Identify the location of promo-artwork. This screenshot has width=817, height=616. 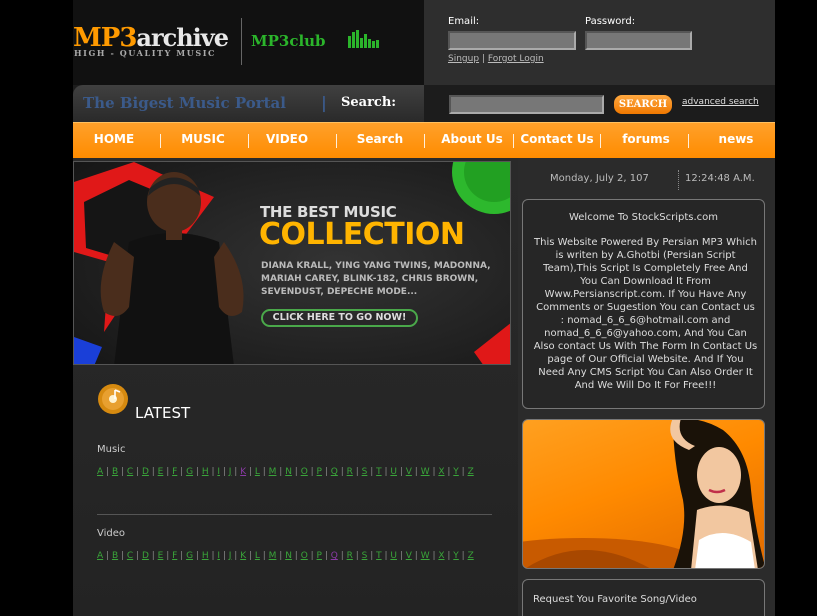
(643, 494).